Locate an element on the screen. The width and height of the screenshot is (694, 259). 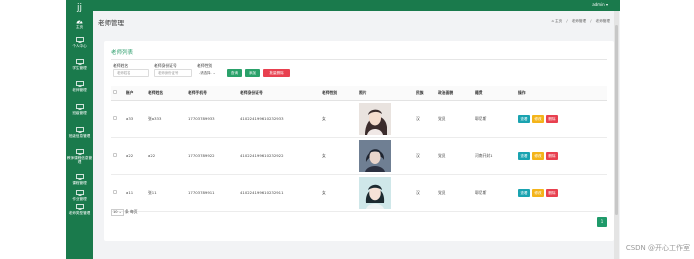
table-row: a11 张11 17703789911 410224199610232911 女 is located at coordinates (359, 193).